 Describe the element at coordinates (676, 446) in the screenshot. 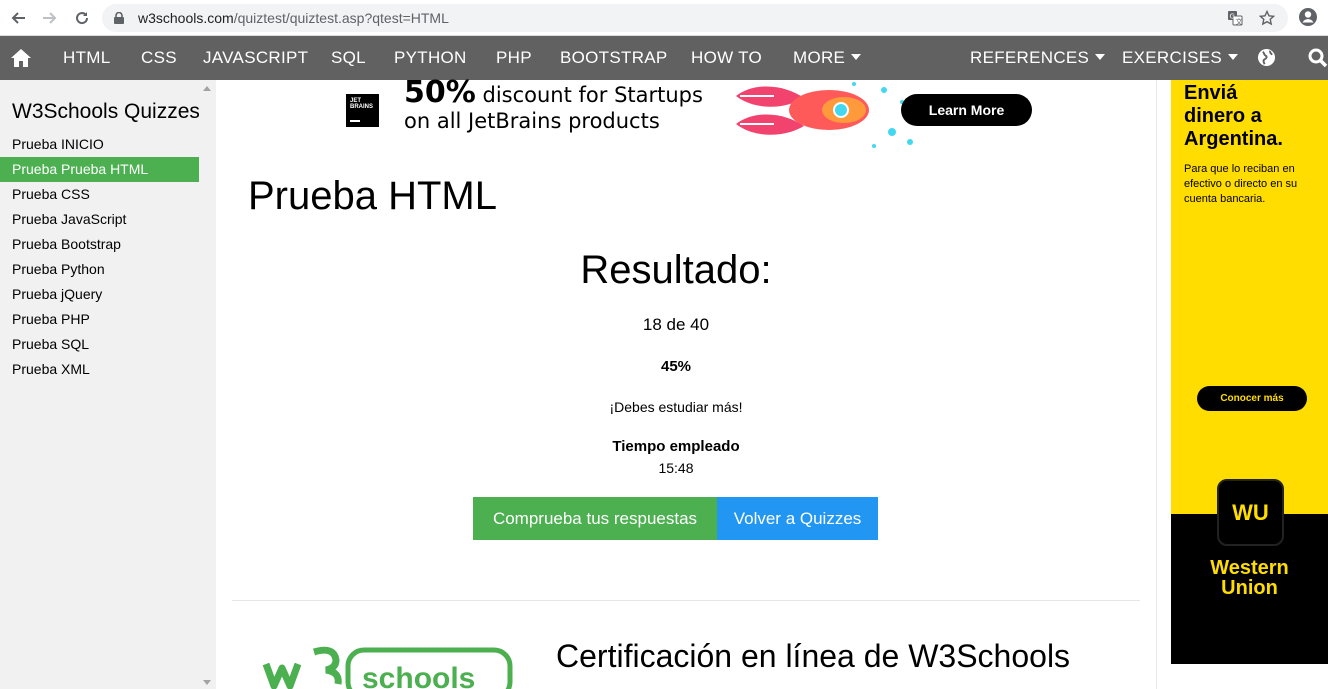

I see `time-label: Tiempo empleado` at that location.